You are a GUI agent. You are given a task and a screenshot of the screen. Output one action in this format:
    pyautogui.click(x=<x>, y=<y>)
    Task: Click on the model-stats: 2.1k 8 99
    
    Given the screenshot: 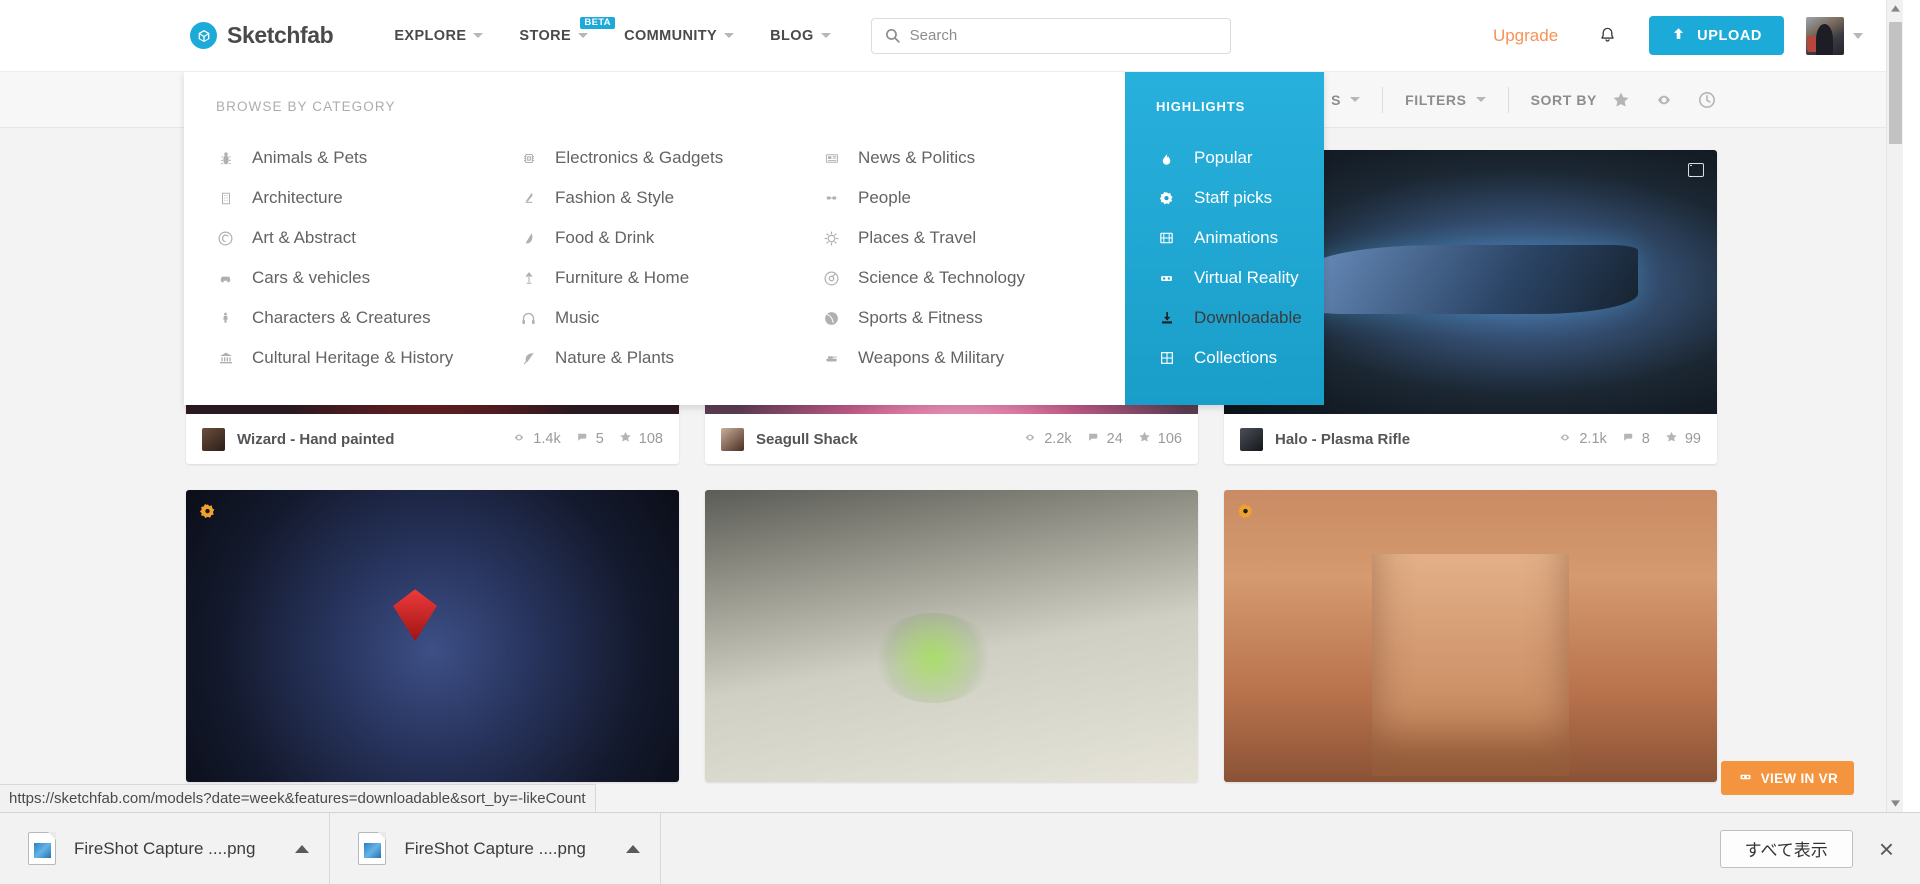 What is the action you would take?
    pyautogui.click(x=1629, y=439)
    